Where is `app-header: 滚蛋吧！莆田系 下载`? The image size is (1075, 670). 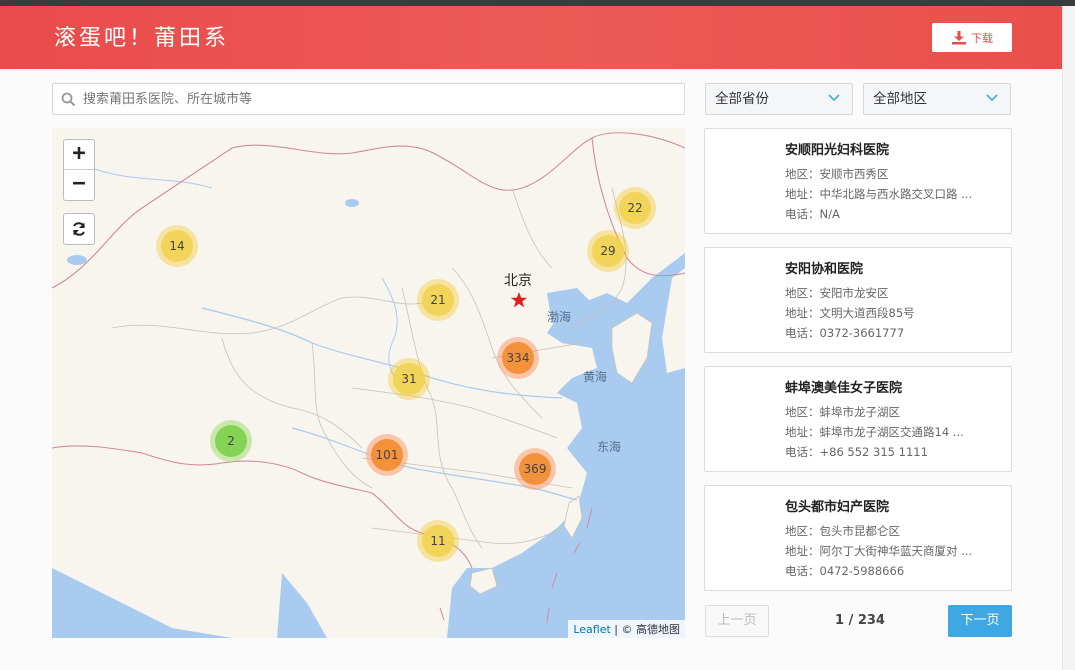 app-header: 滚蛋吧！莆田系 下载 is located at coordinates (531, 37).